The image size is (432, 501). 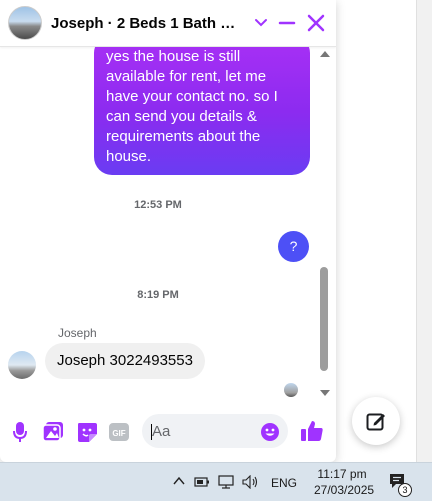 I want to click on gif-icon: GIF, so click(x=119, y=432).